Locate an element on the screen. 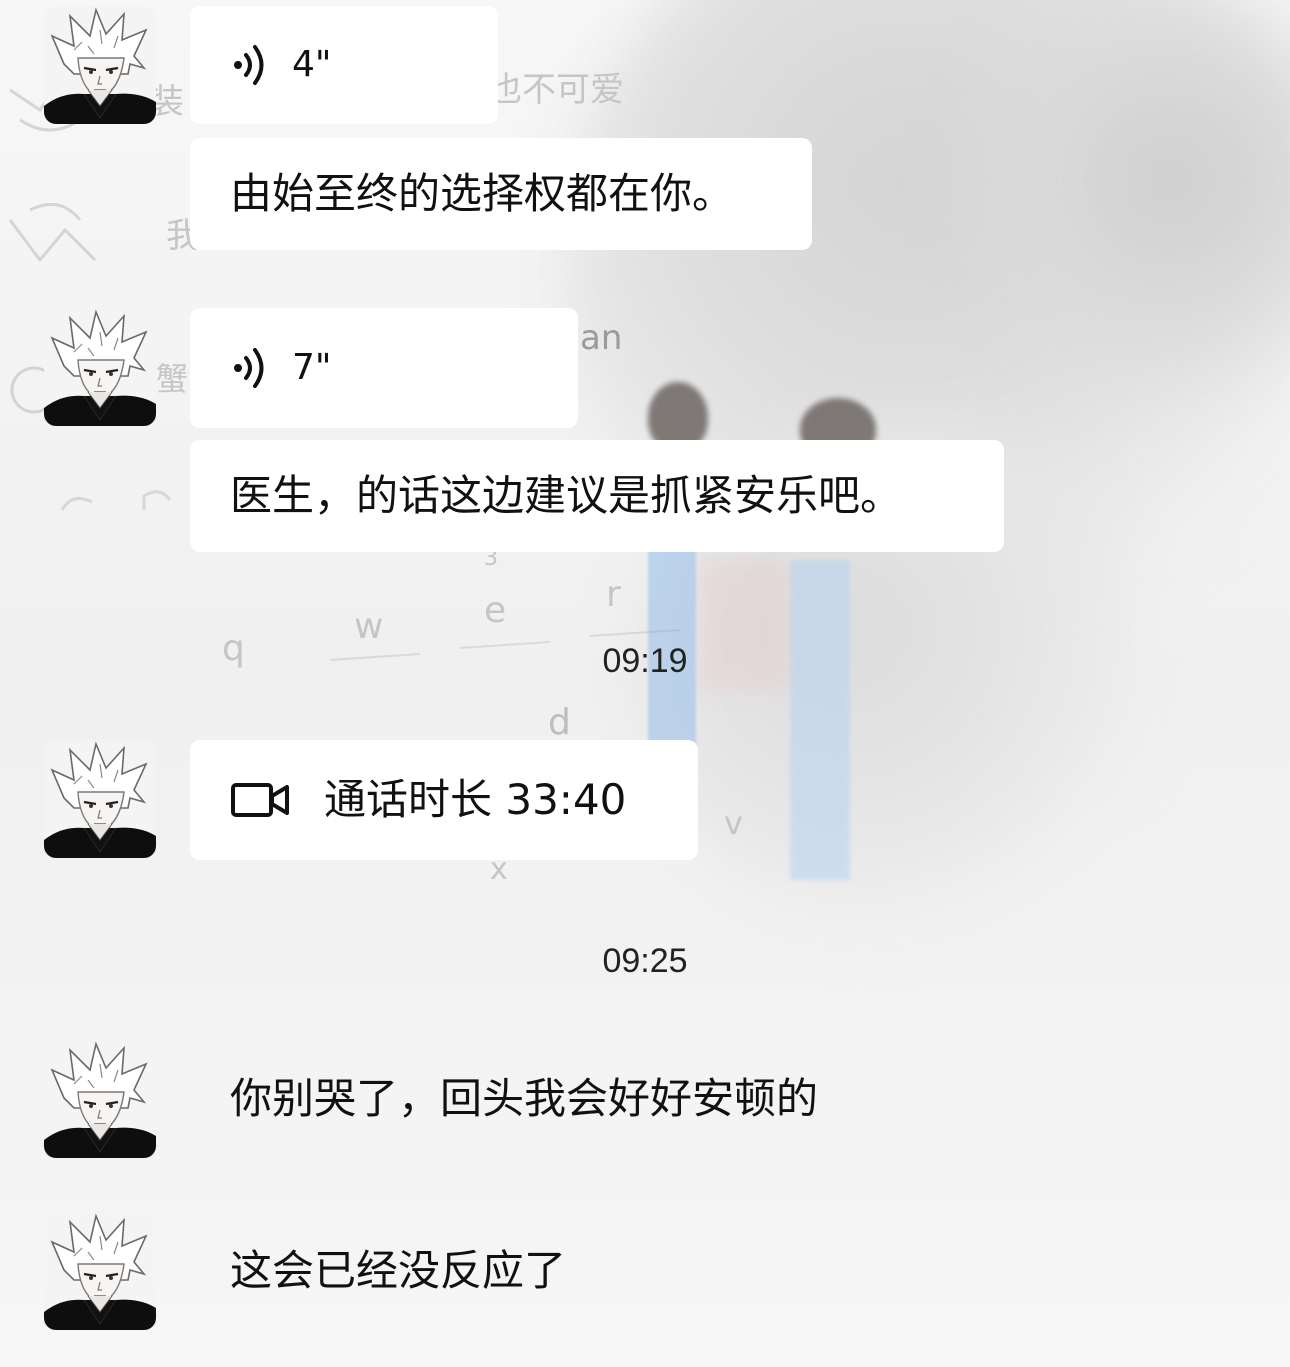 The image size is (1290, 1367). message-text: 由始至终的选择权都在你。 is located at coordinates (482, 193).